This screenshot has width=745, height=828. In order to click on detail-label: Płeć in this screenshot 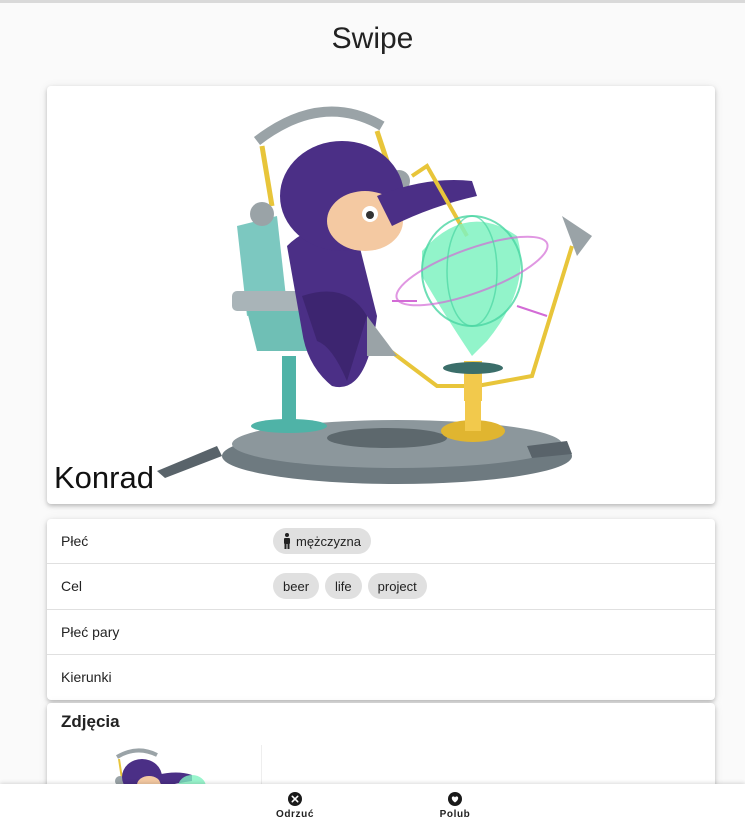, I will do `click(75, 541)`.